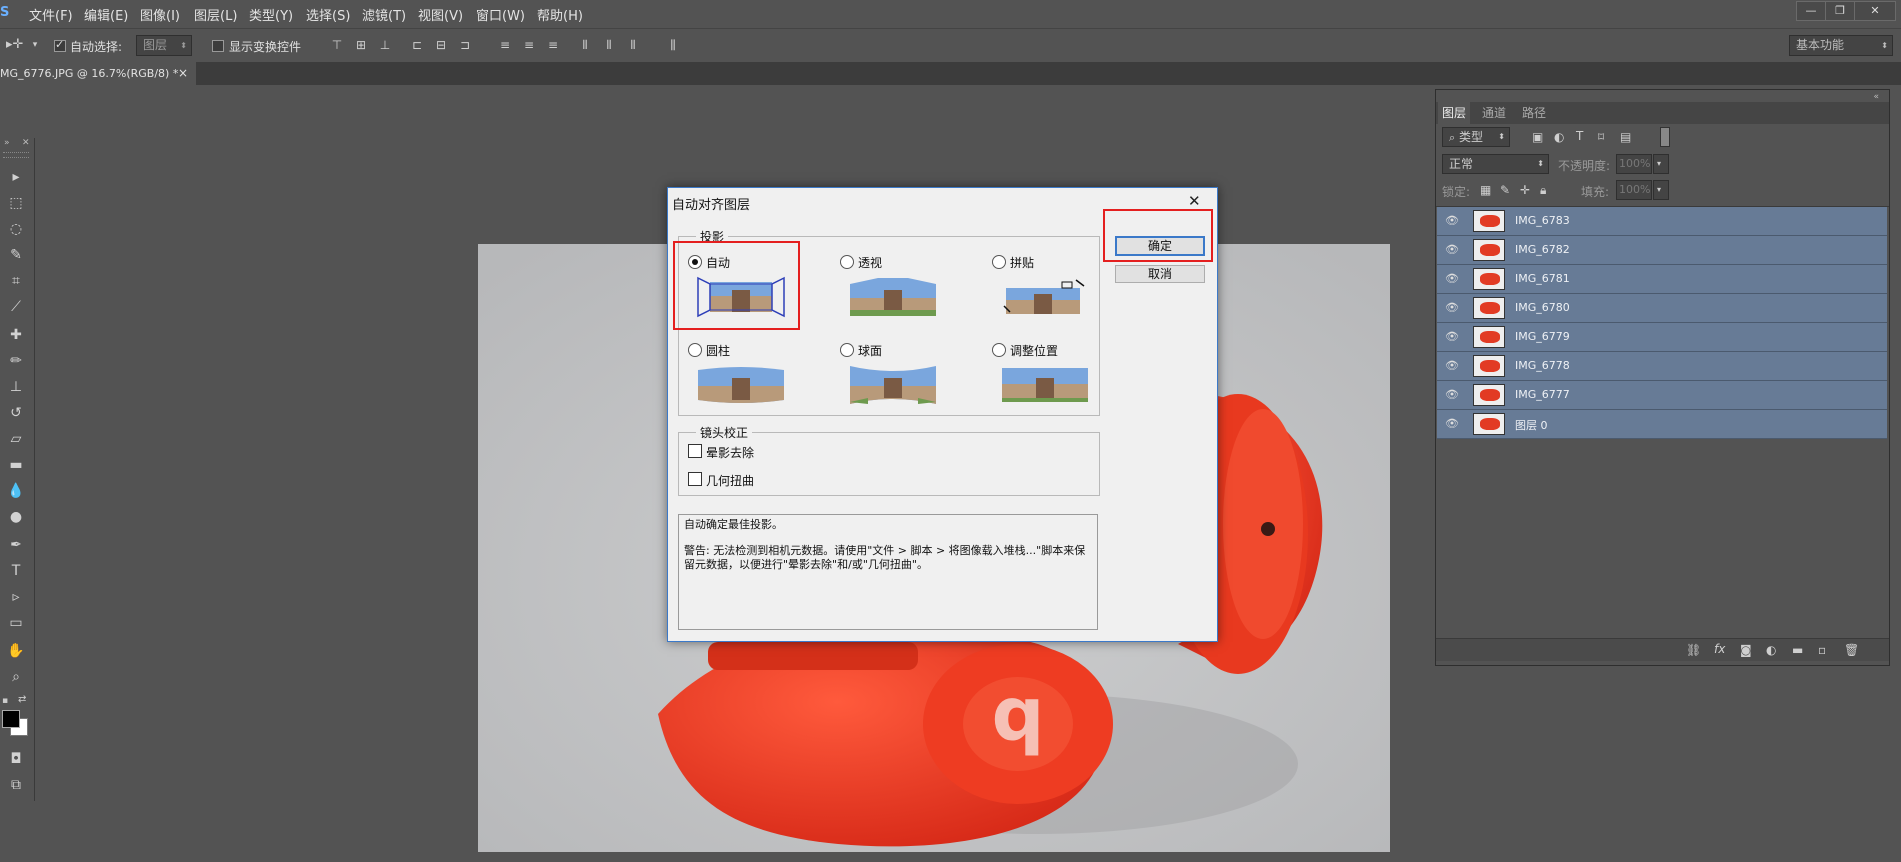 The height and width of the screenshot is (862, 1901). What do you see at coordinates (847, 350) in the screenshot?
I see `radio-spherical` at bounding box center [847, 350].